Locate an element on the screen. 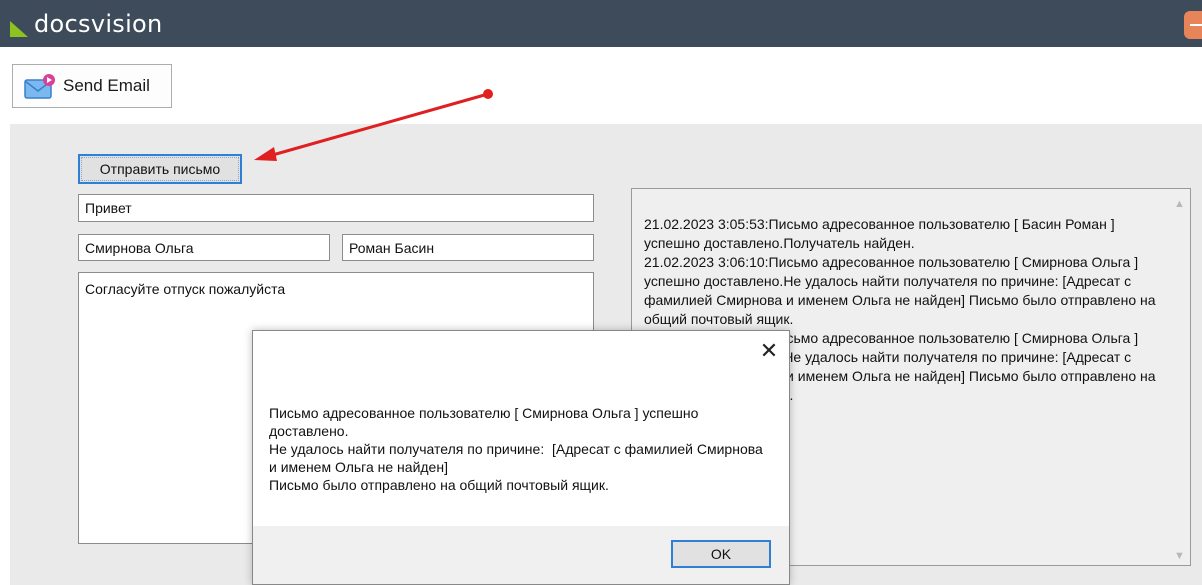 Image resolution: width=1202 pixels, height=585 pixels. top-bar: docsvision is located at coordinates (601, 23).